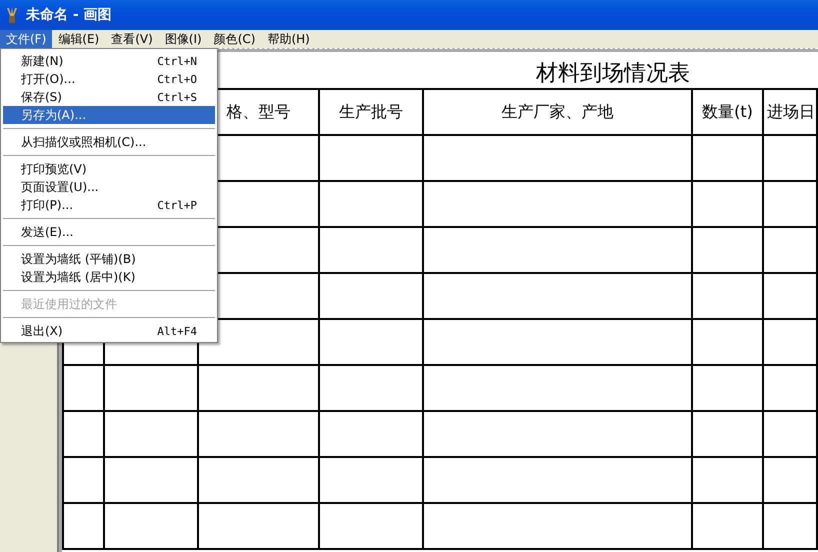 The height and width of the screenshot is (552, 818). What do you see at coordinates (109, 259) in the screenshot?
I see `menu-item: 设置为墙纸 (平铺)(B)` at bounding box center [109, 259].